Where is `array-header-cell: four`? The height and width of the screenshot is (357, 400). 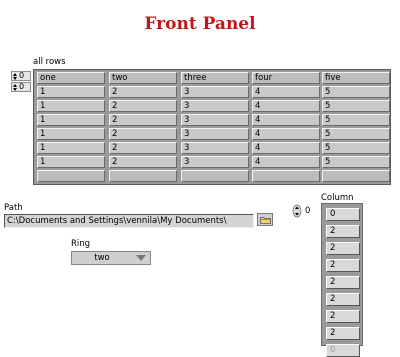
array-header-cell: four is located at coordinates (286, 78).